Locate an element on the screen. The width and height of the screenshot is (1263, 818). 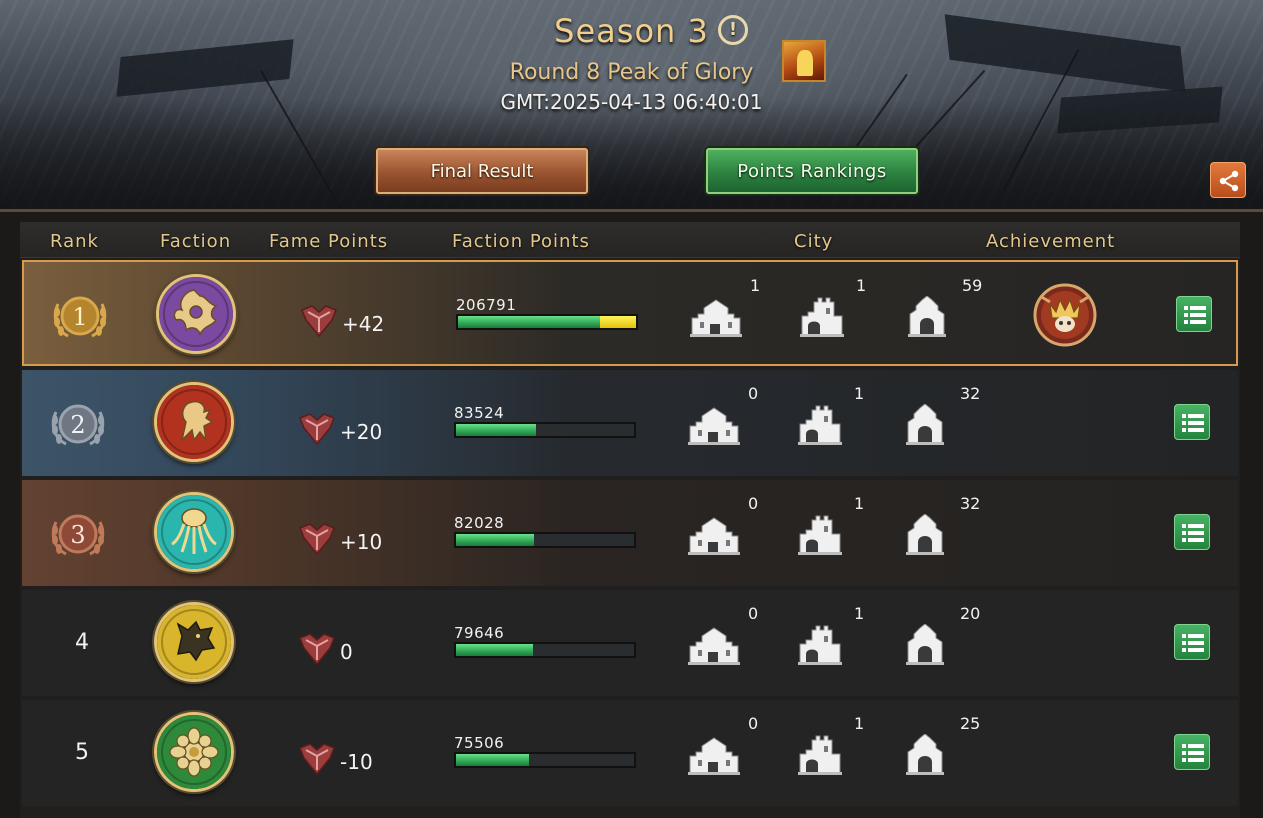
share-icon is located at coordinates (1229, 181).